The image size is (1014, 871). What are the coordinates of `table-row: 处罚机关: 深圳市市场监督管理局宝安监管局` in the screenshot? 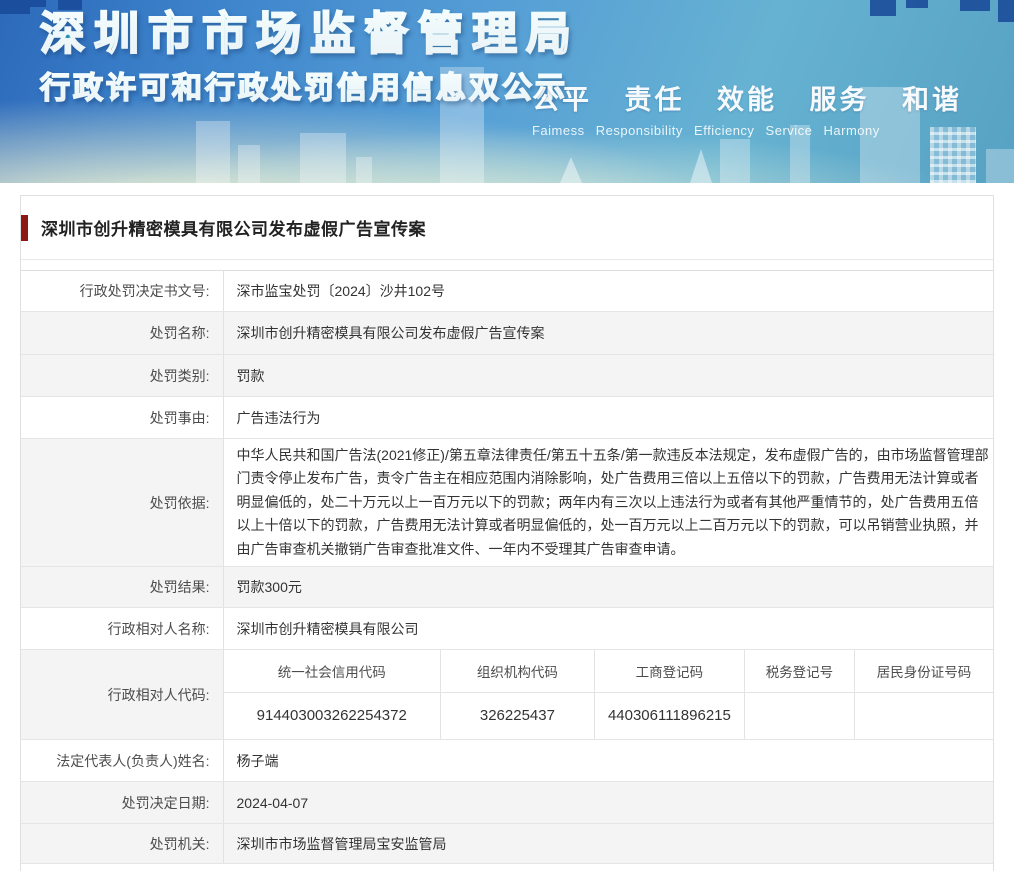 It's located at (507, 844).